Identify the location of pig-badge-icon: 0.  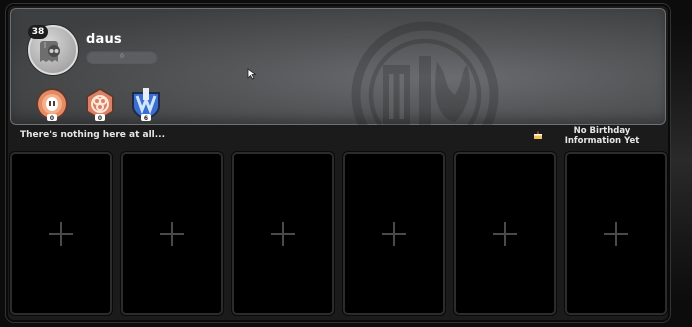
(52, 104).